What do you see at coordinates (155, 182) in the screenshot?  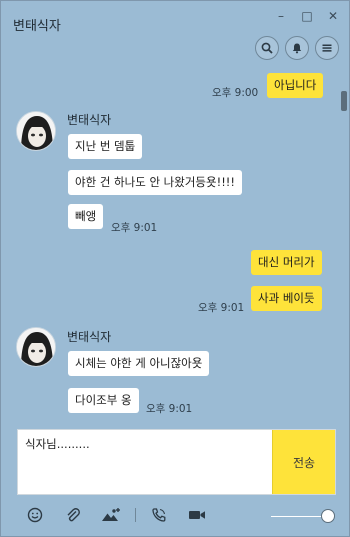 I see `their-message: 야한 건 하나도 안 나왔거등욧!!!!` at bounding box center [155, 182].